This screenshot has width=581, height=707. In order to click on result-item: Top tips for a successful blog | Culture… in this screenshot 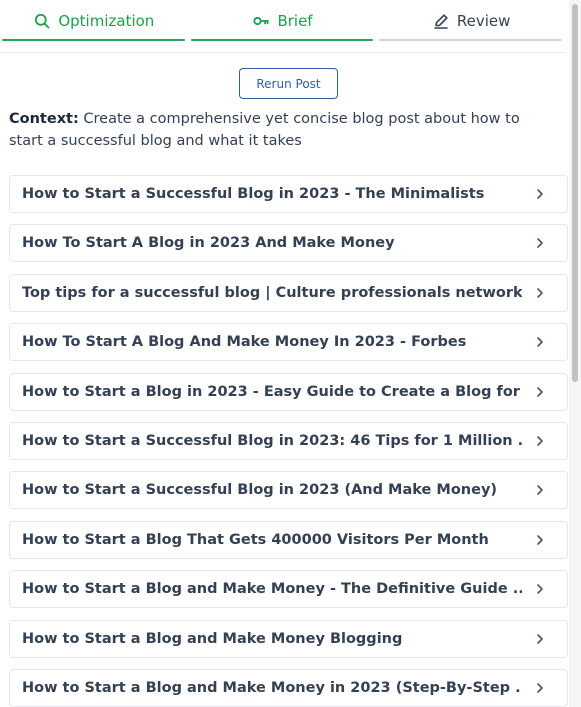, I will do `click(288, 292)`.